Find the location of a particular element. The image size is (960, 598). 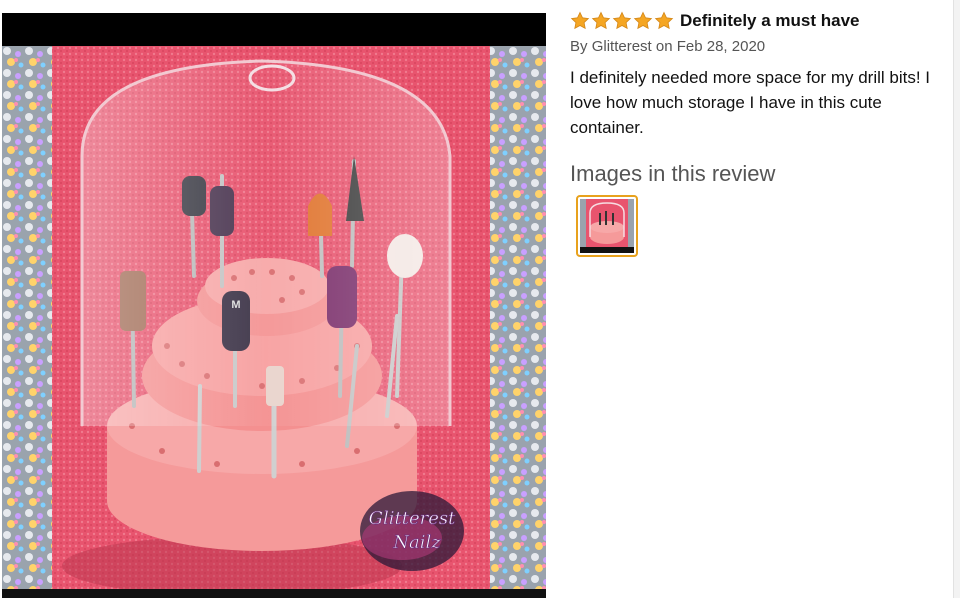

scrollbar-track is located at coordinates (956, 299).